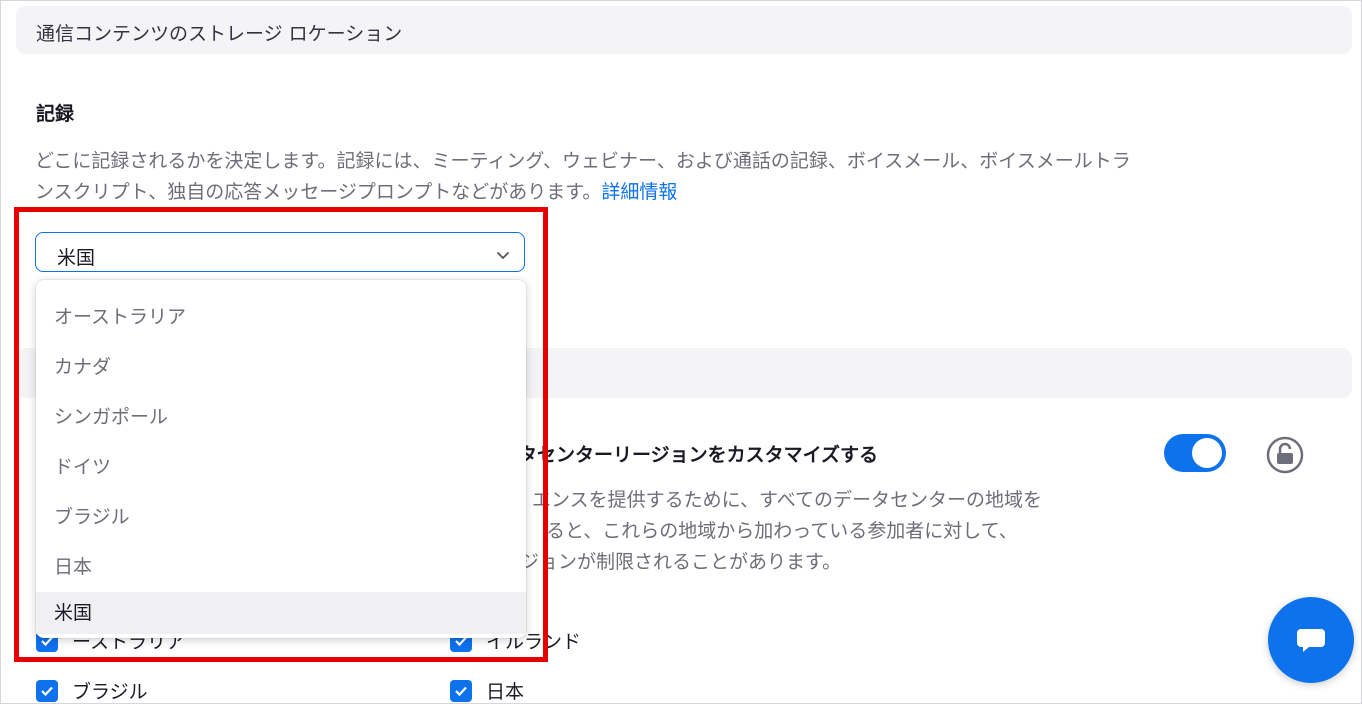 This screenshot has height=704, width=1362. What do you see at coordinates (281, 367) in the screenshot?
I see `dropdown-option-canada: カナダ` at bounding box center [281, 367].